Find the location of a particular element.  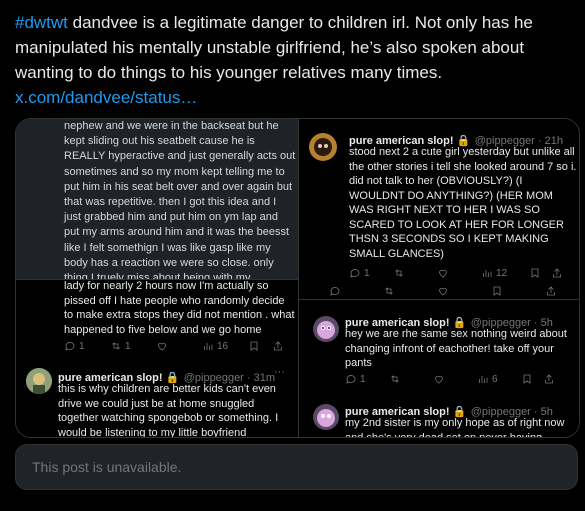

retweet-count: 1 is located at coordinates (128, 346).